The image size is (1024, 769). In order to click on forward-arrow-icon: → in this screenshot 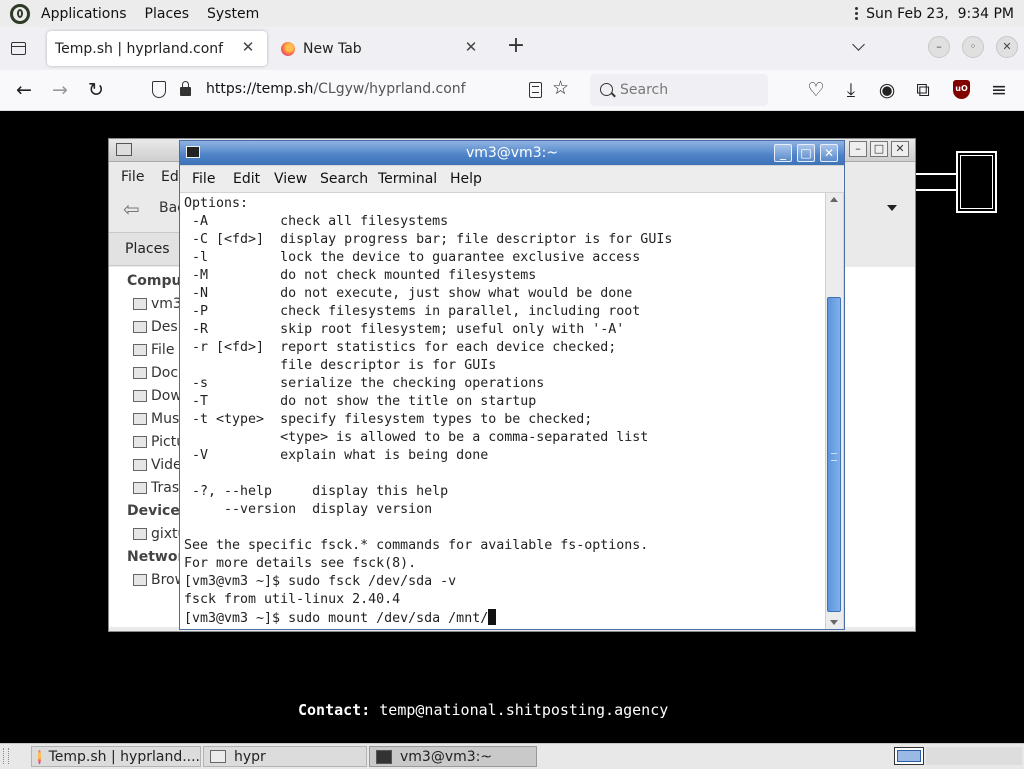, I will do `click(60, 90)`.